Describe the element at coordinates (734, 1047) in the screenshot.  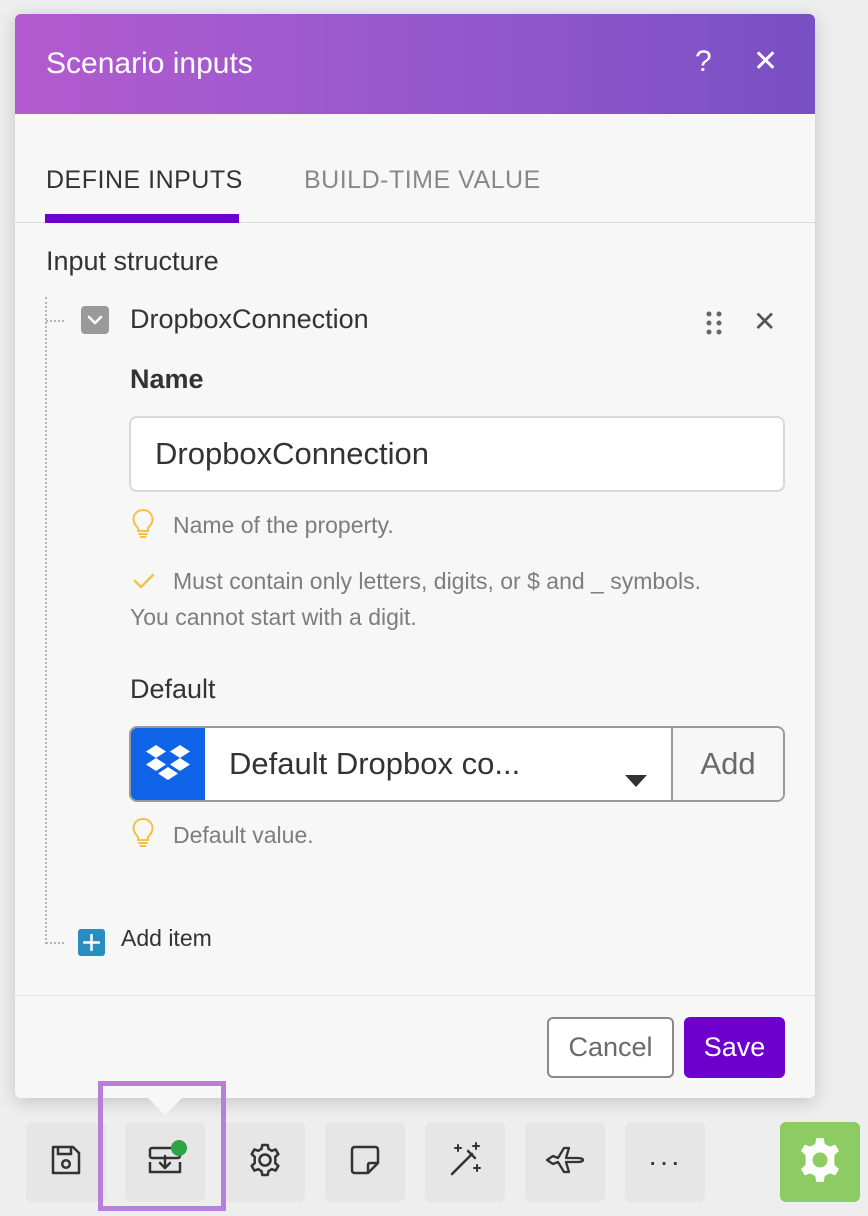
I see `save-button: Save` at that location.